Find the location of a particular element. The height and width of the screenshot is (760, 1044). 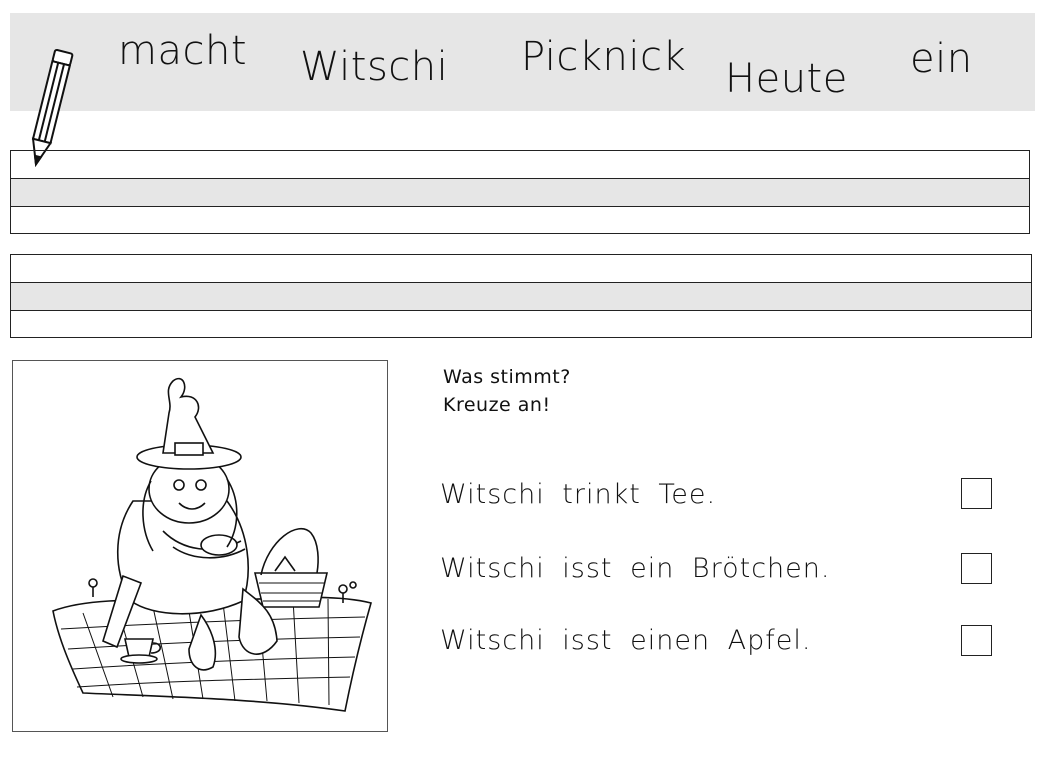

word-card: Heute is located at coordinates (786, 79).